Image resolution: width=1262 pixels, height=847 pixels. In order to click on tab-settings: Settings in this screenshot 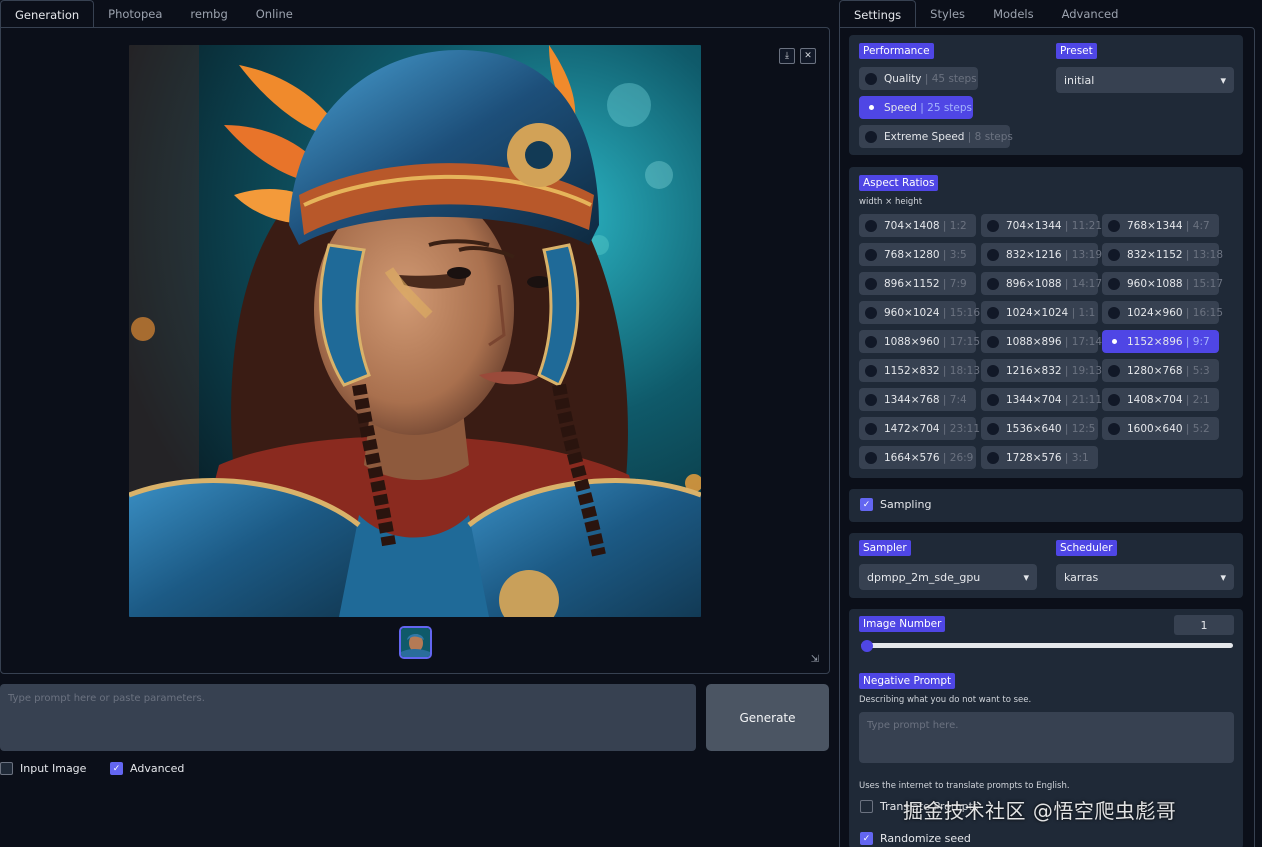, I will do `click(878, 14)`.